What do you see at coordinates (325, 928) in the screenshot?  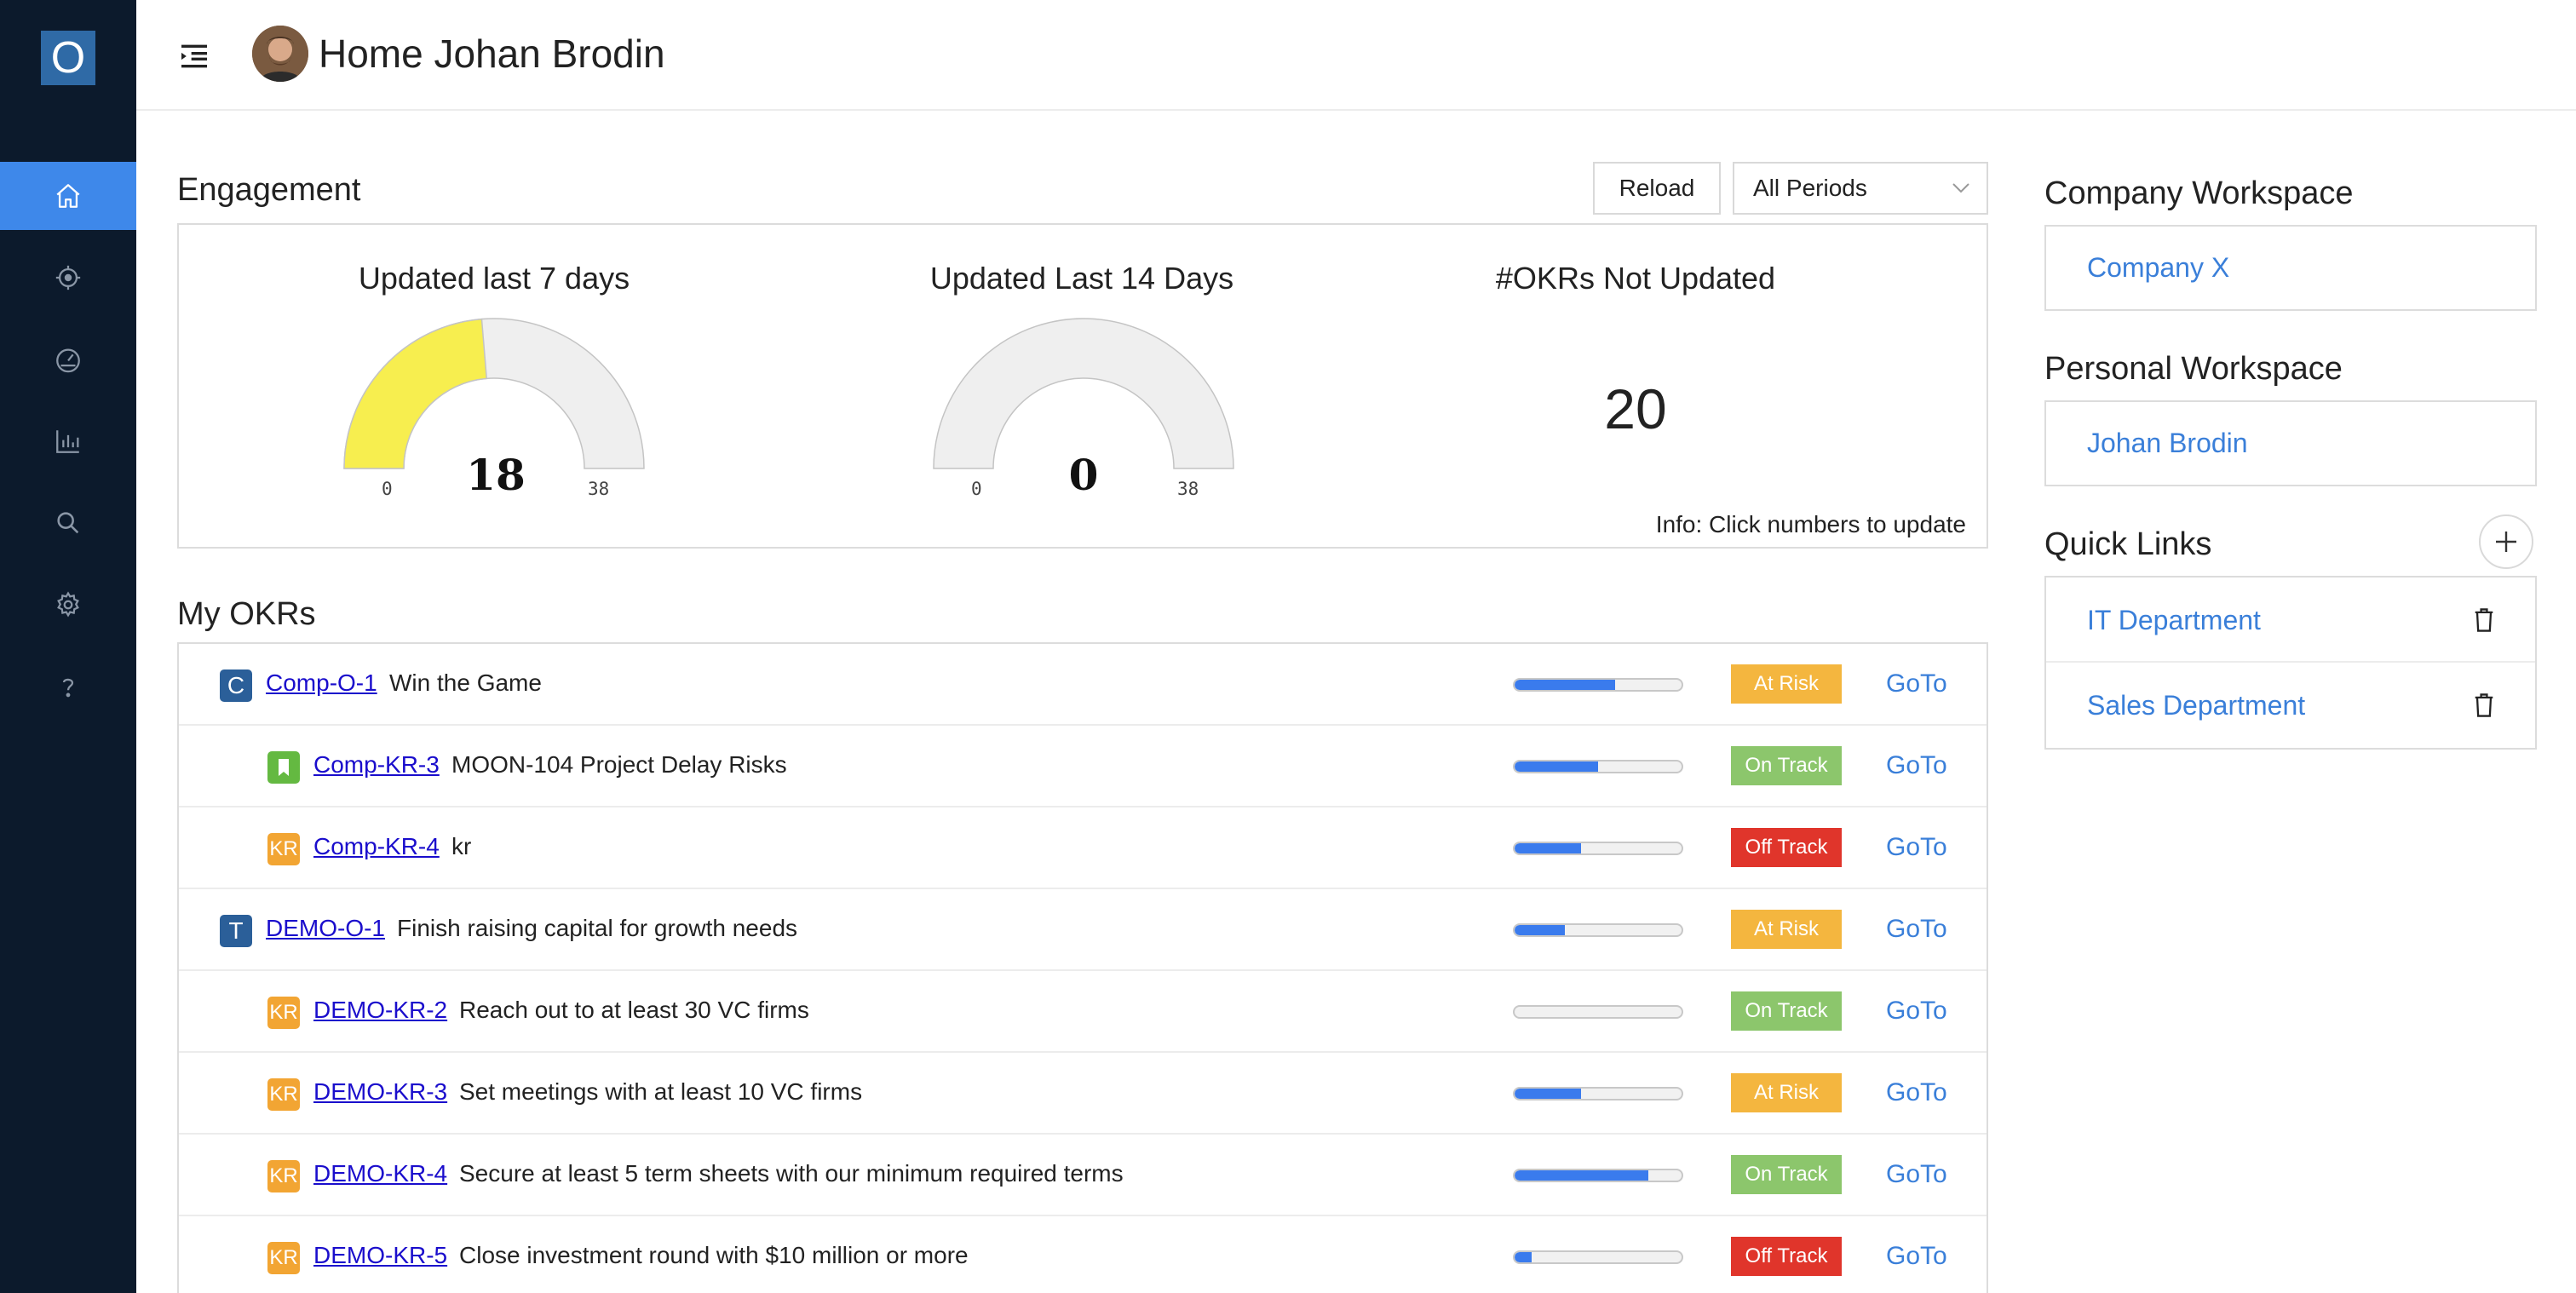 I see `okr-id-link: DEMO-O-1` at bounding box center [325, 928].